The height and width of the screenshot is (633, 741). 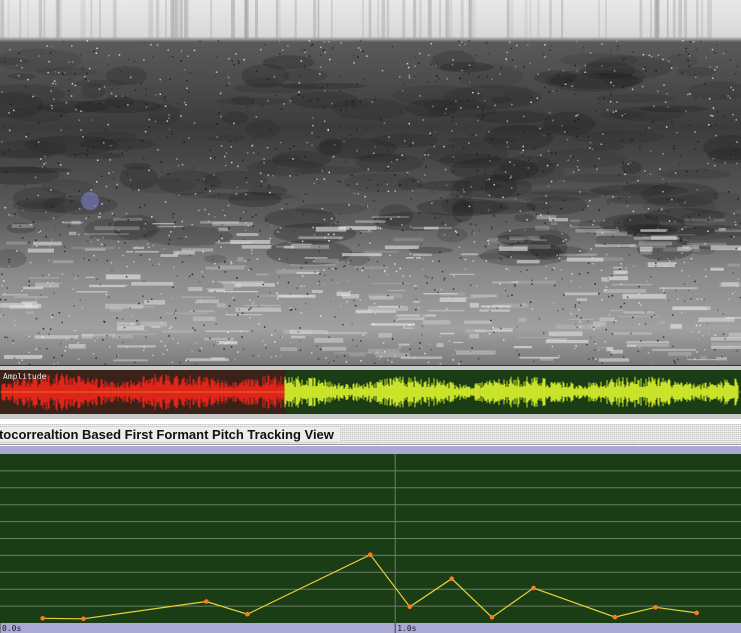 I want to click on time-axis-strip, so click(x=370, y=628).